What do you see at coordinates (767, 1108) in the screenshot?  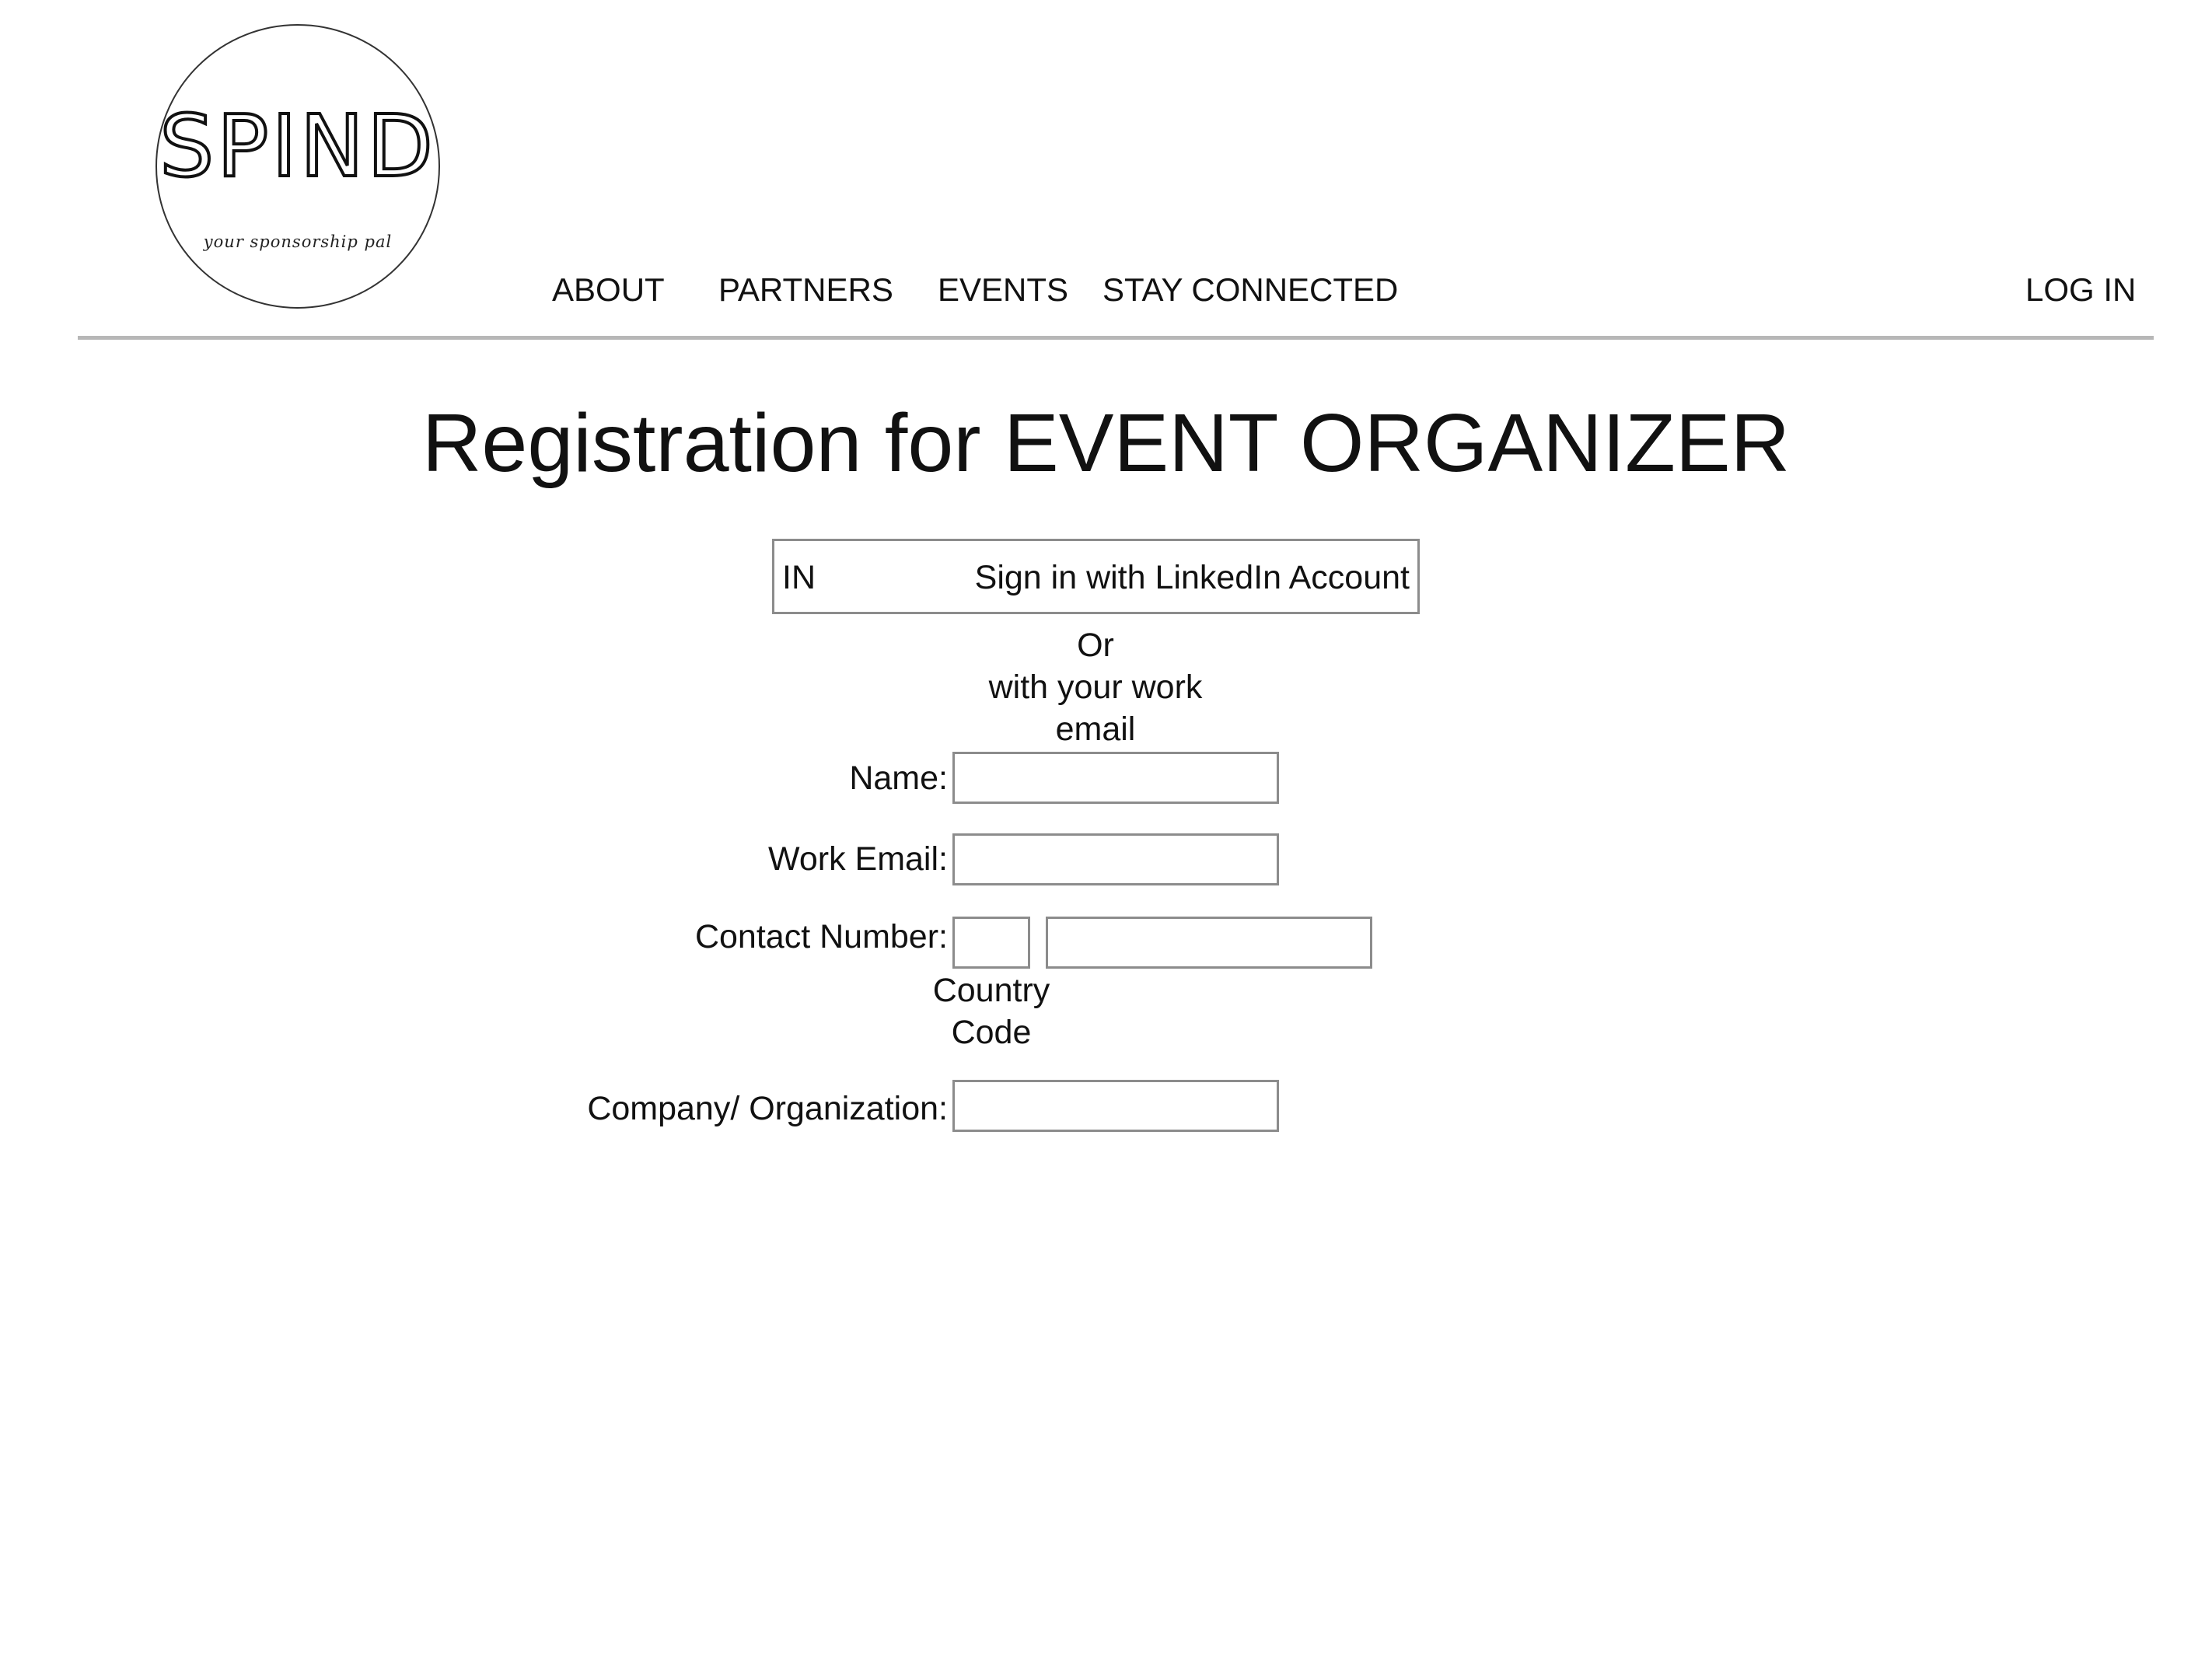 I see `company-label: Company/ Organization:` at bounding box center [767, 1108].